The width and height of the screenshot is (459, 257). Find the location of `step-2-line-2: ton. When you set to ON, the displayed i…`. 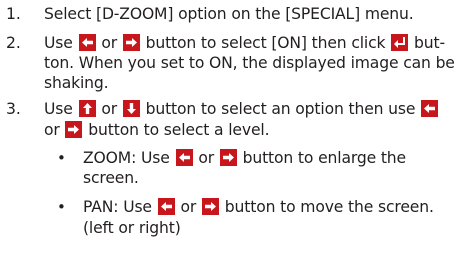

step-2-line-2: ton. When you set to ON, the displayed i… is located at coordinates (249, 63).